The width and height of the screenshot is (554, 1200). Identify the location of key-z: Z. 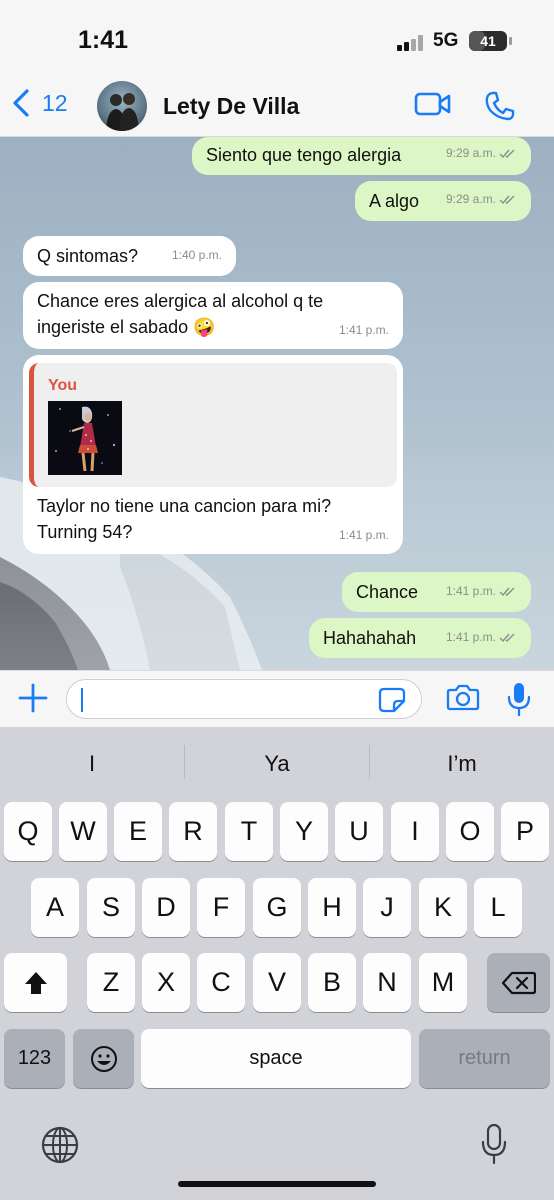
(111, 982).